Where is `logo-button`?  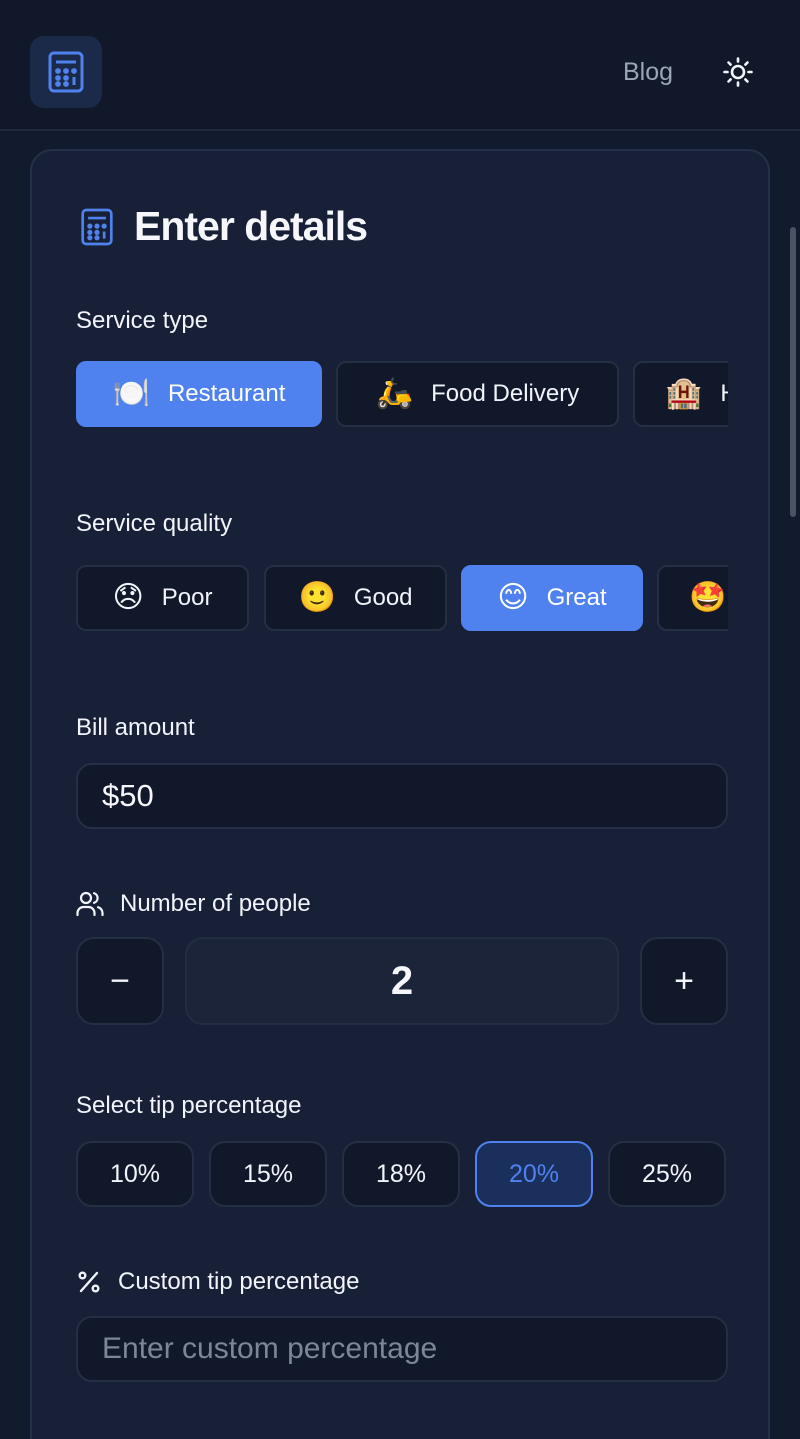
logo-button is located at coordinates (66, 72).